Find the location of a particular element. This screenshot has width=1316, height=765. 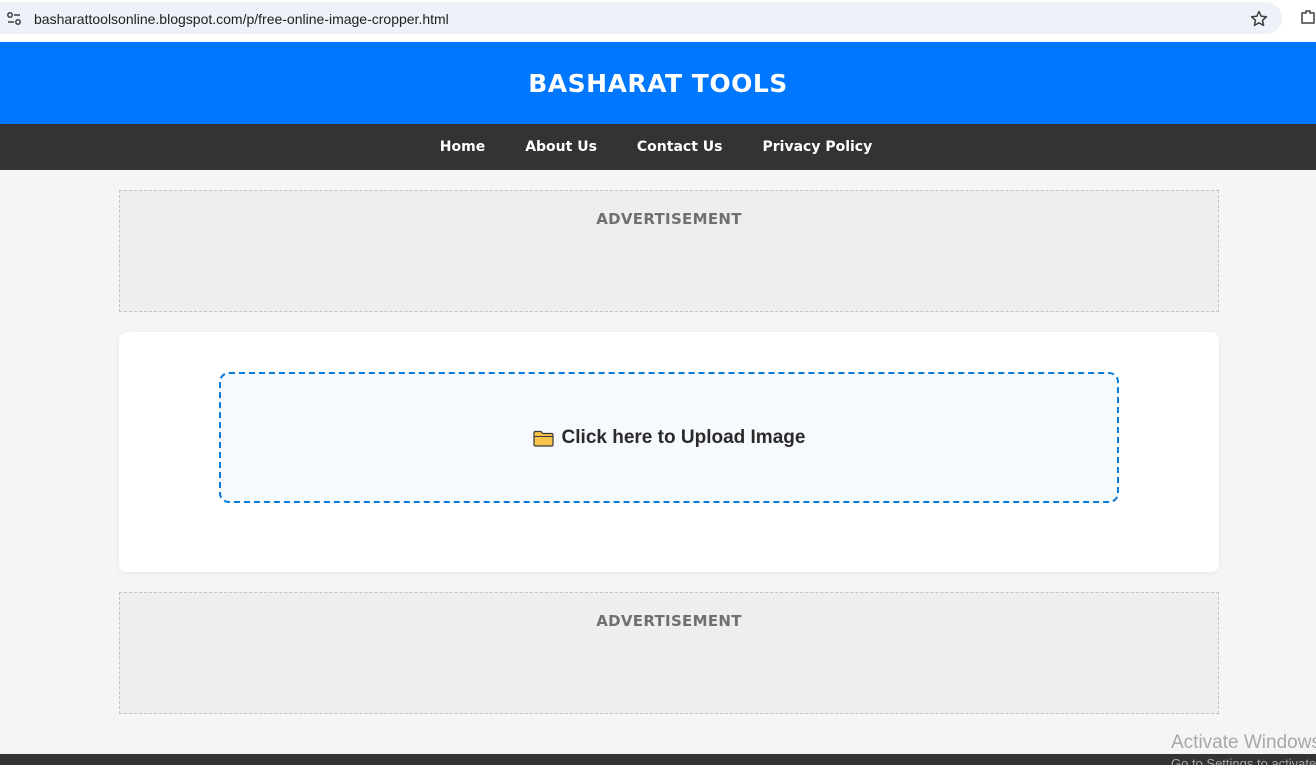

nav-item-about-us: About Us is located at coordinates (561, 147).